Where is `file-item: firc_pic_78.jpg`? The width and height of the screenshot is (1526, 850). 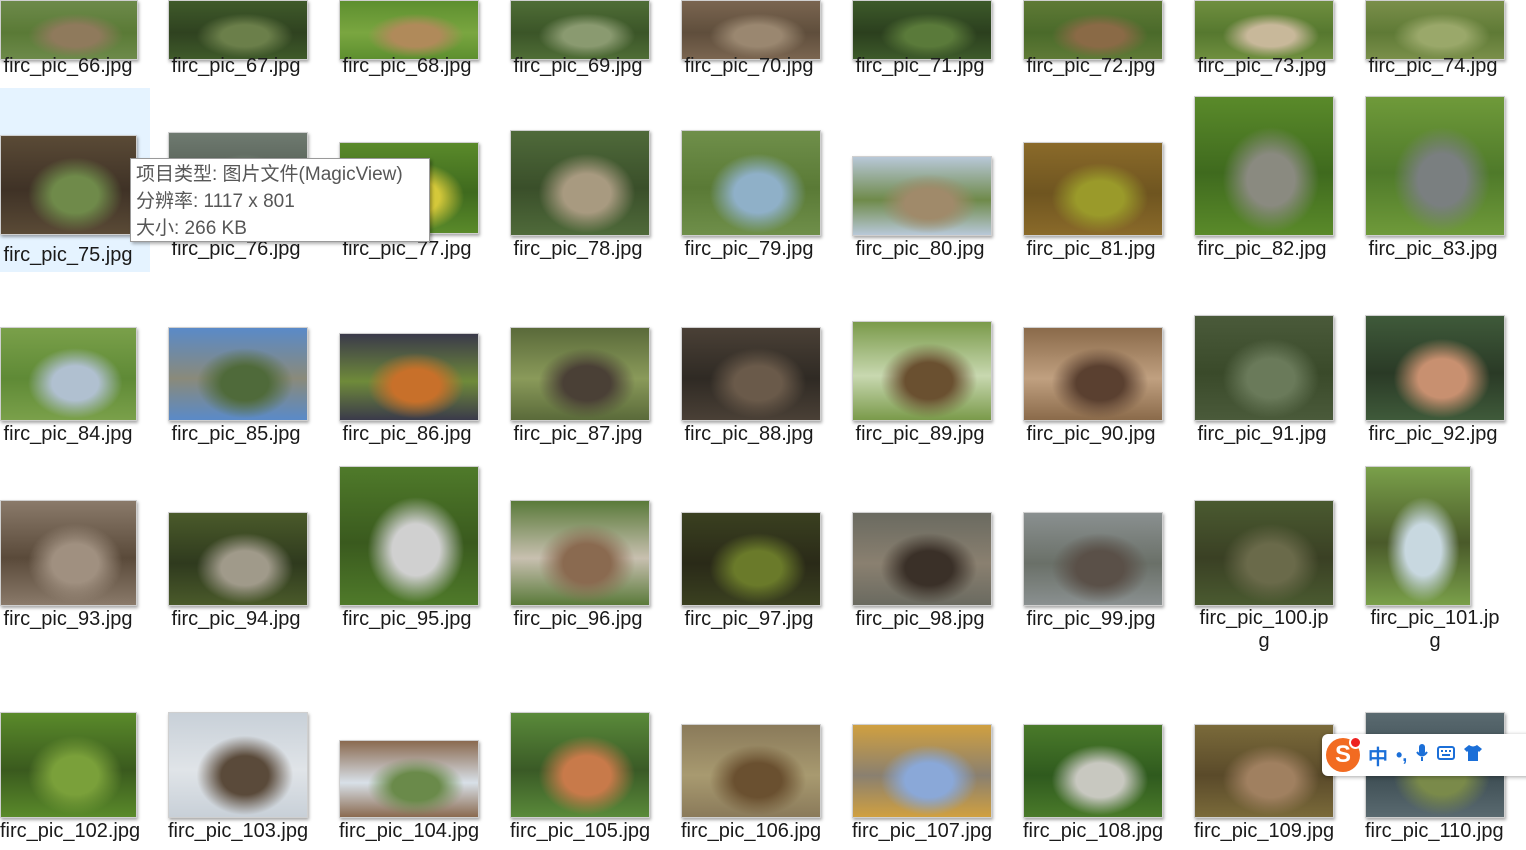 file-item: firc_pic_78.jpg is located at coordinates (585, 176).